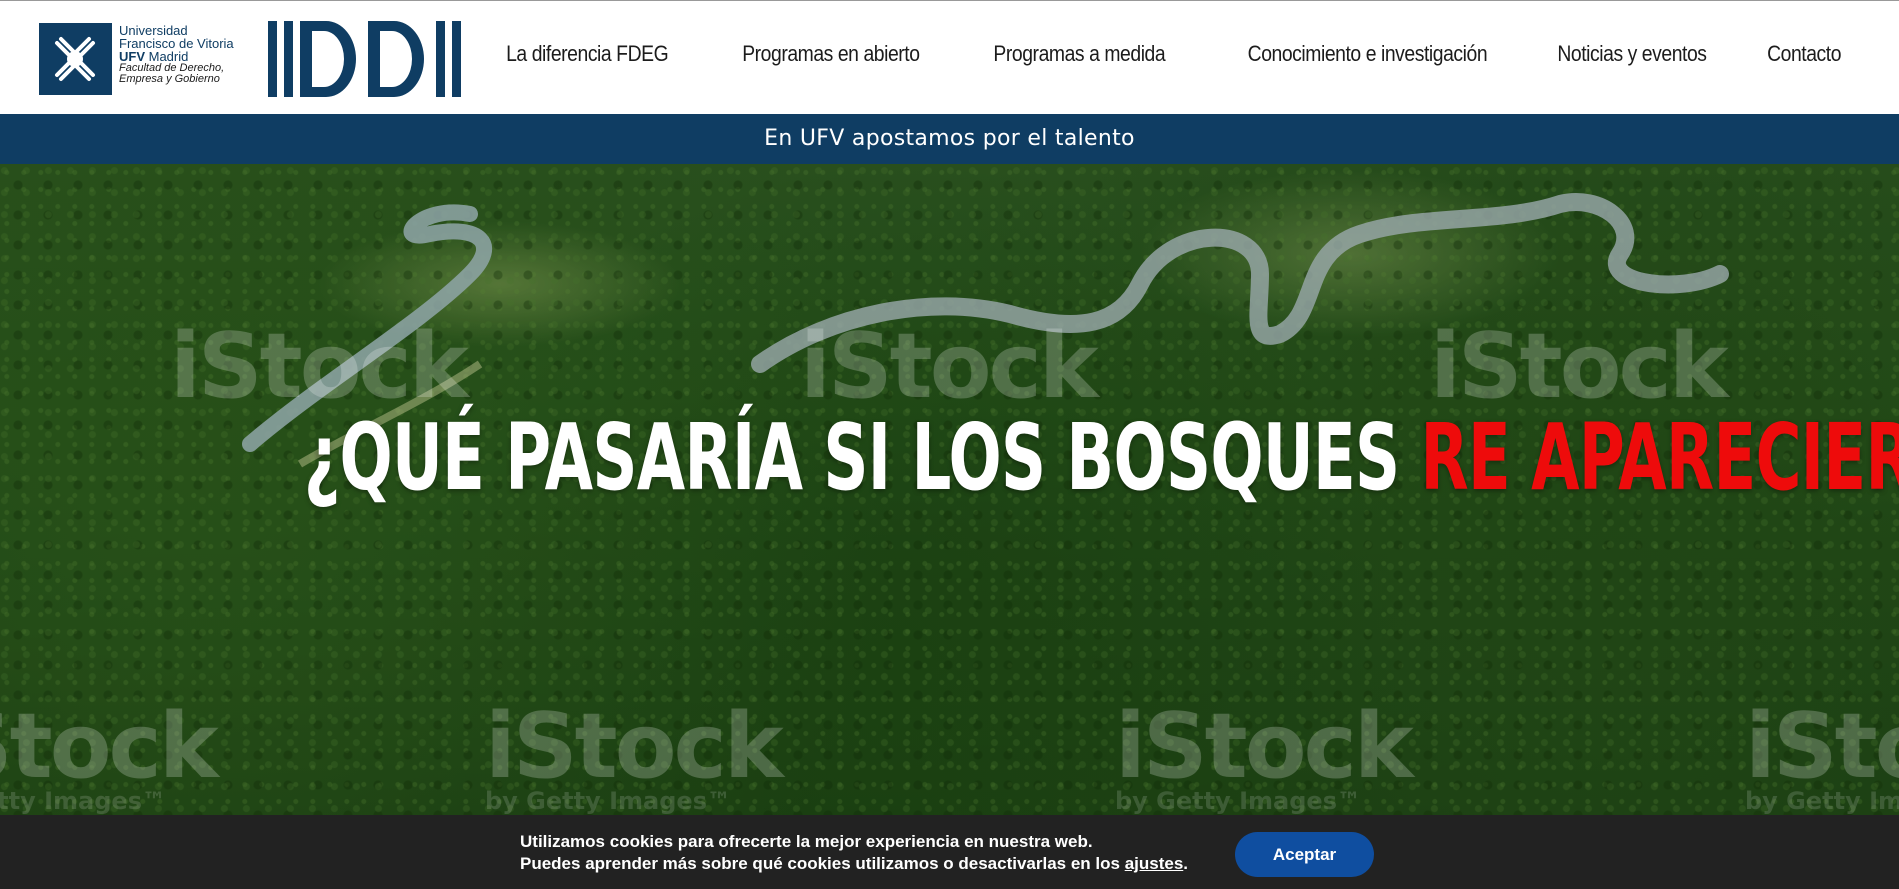 Image resolution: width=1899 pixels, height=889 pixels. Describe the element at coordinates (862, 457) in the screenshot. I see `hero-title-main: ¿QUÉ PASARÍA SI LOS BOSQUES` at that location.